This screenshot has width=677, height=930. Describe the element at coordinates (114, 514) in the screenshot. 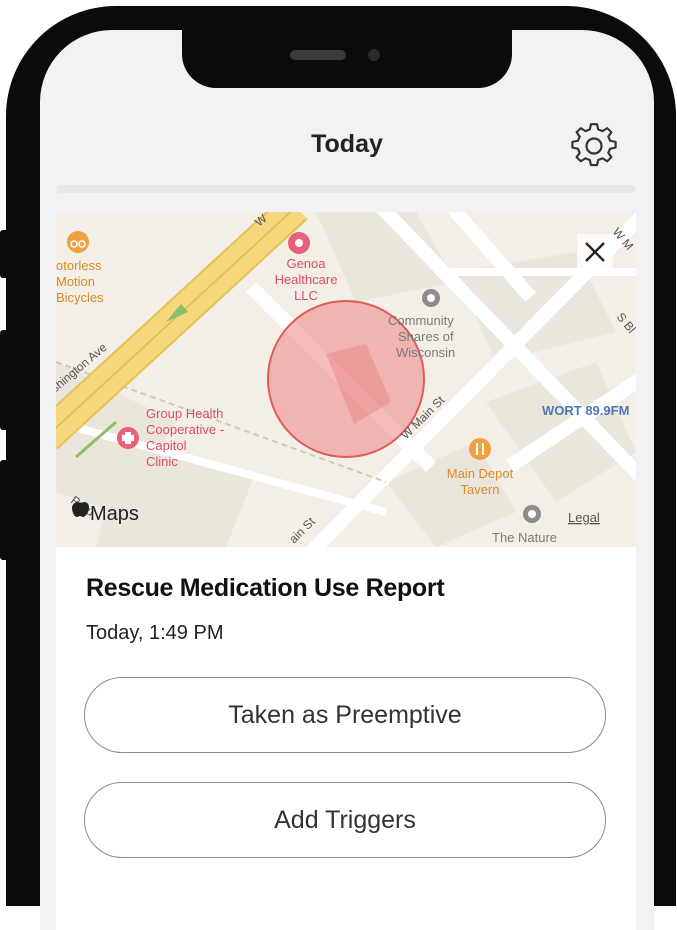

I see `svg-text: Maps` at that location.